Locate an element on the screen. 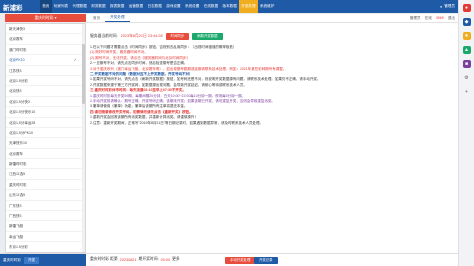 This screenshot has height=266, width=474. manual-draw-button: 手动开奖处理 is located at coordinates (240, 260).